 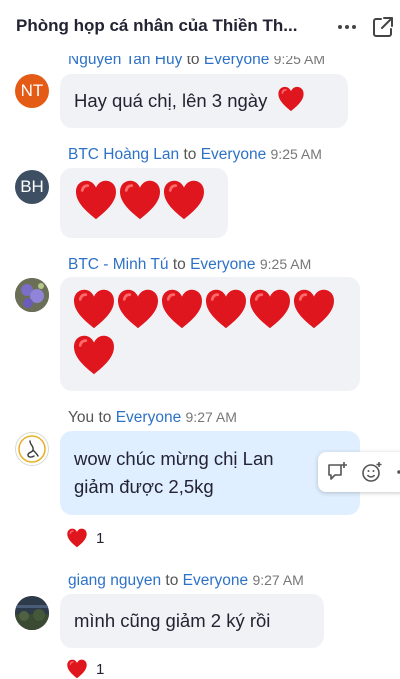 What do you see at coordinates (210, 473) in the screenshot?
I see `message-bubble: wow chúc mừng chị Lan giảm được 2,5kg` at bounding box center [210, 473].